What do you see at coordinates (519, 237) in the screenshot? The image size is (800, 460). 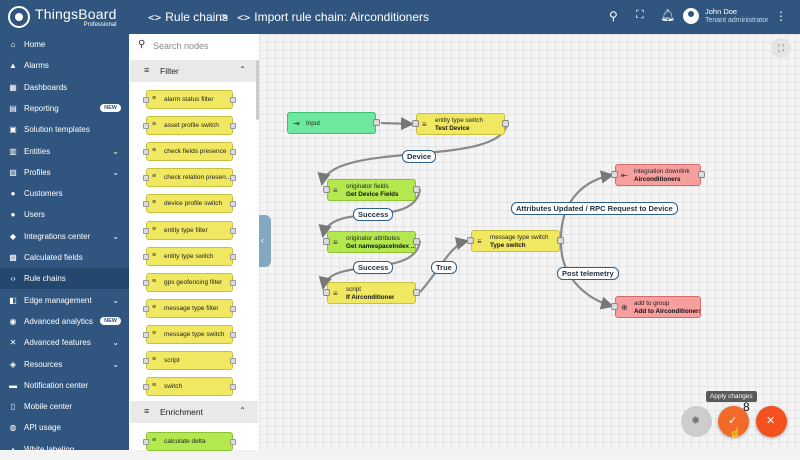 I see `rule-node-type: message type switch` at bounding box center [519, 237].